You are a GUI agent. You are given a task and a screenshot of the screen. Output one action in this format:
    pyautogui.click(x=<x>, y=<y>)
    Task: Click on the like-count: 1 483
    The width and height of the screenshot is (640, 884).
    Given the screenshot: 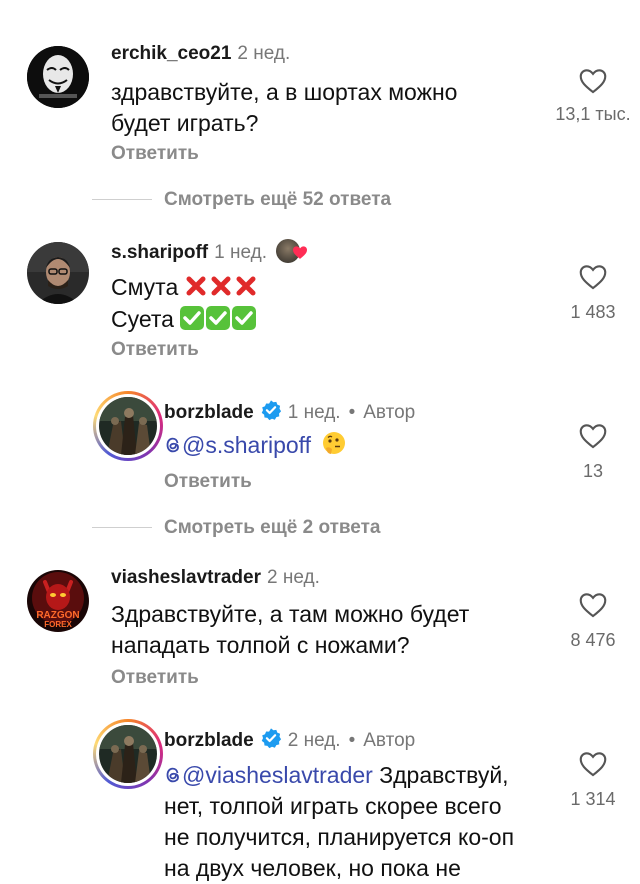 What is the action you would take?
    pyautogui.click(x=593, y=312)
    